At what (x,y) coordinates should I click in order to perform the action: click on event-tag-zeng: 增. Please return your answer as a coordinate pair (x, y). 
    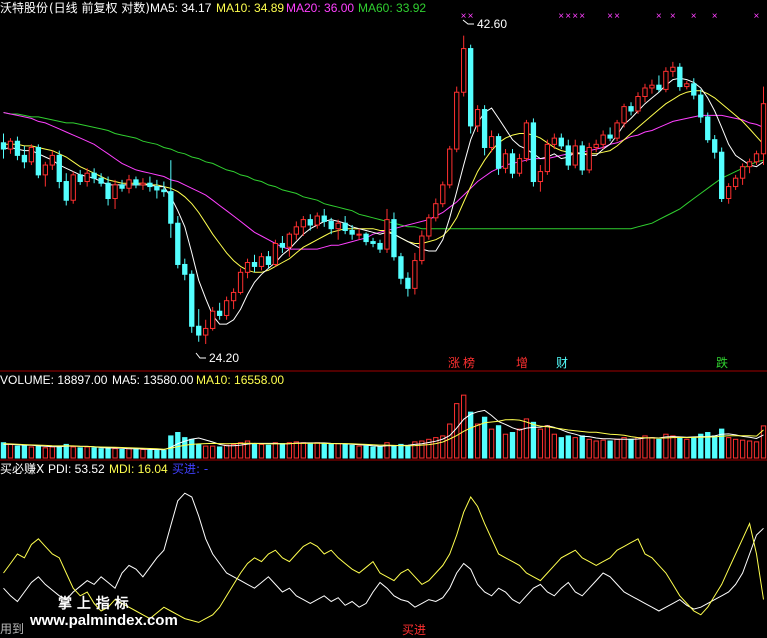
    Looking at the image, I should click on (522, 363).